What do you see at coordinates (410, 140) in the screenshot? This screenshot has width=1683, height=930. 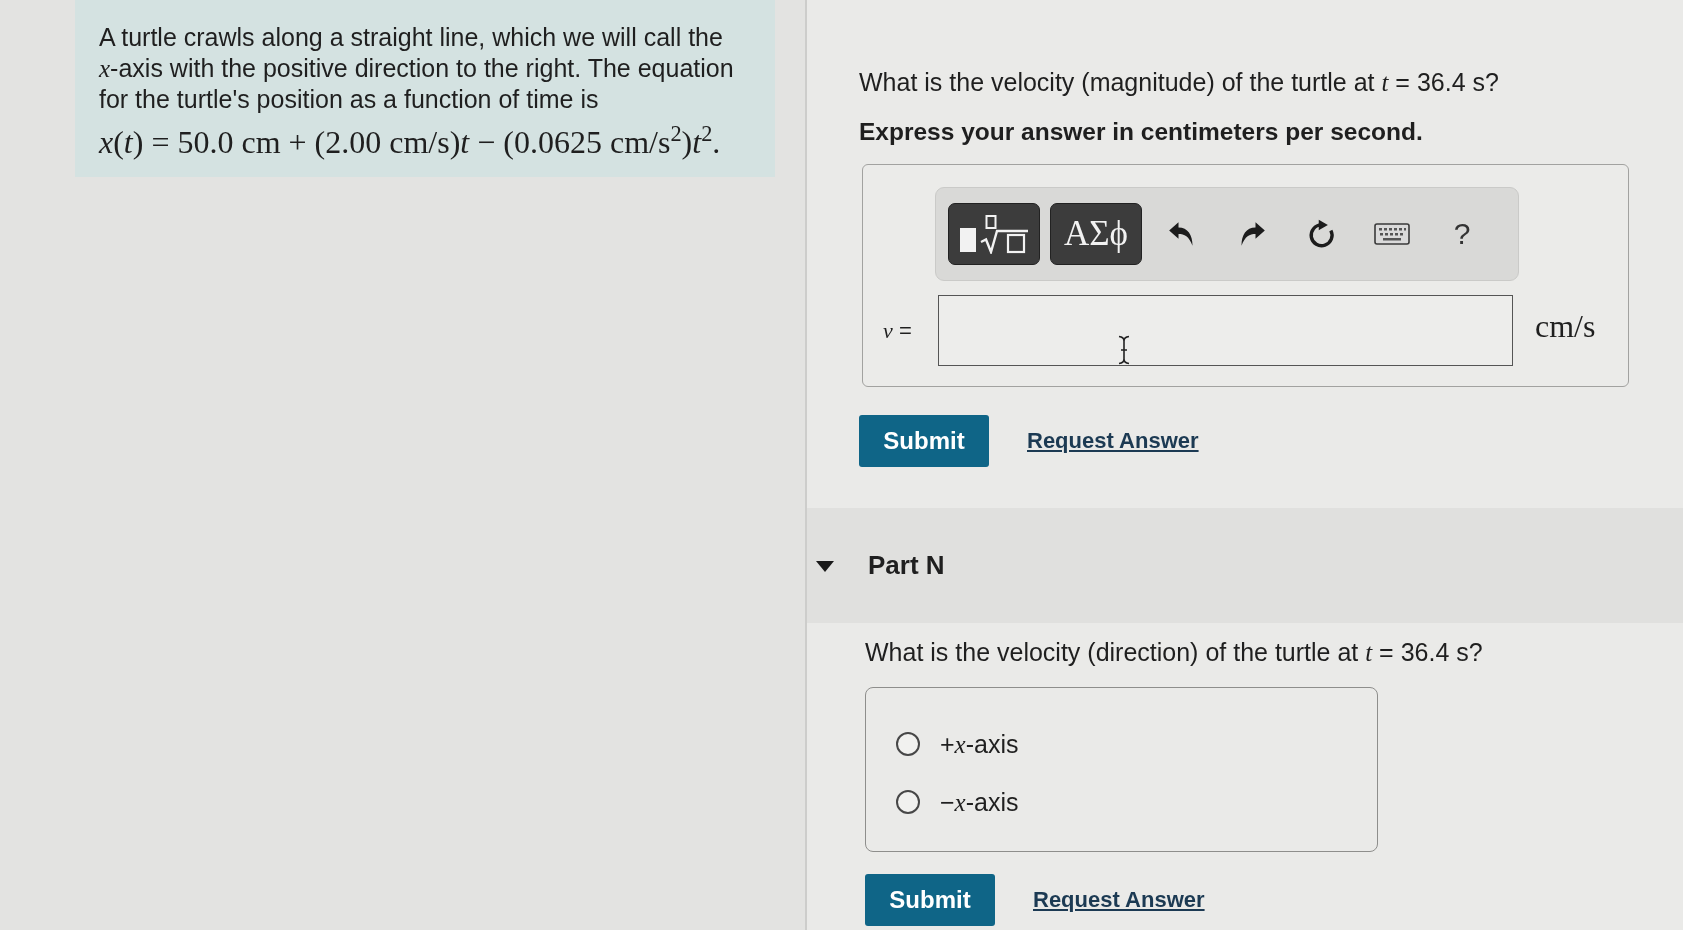 I see `equation-text: x(t) = 50.0 cm + (2.00 cm/s)t − (0.0625 cm/s$^{2}$)t$^{2}$.` at bounding box center [410, 140].